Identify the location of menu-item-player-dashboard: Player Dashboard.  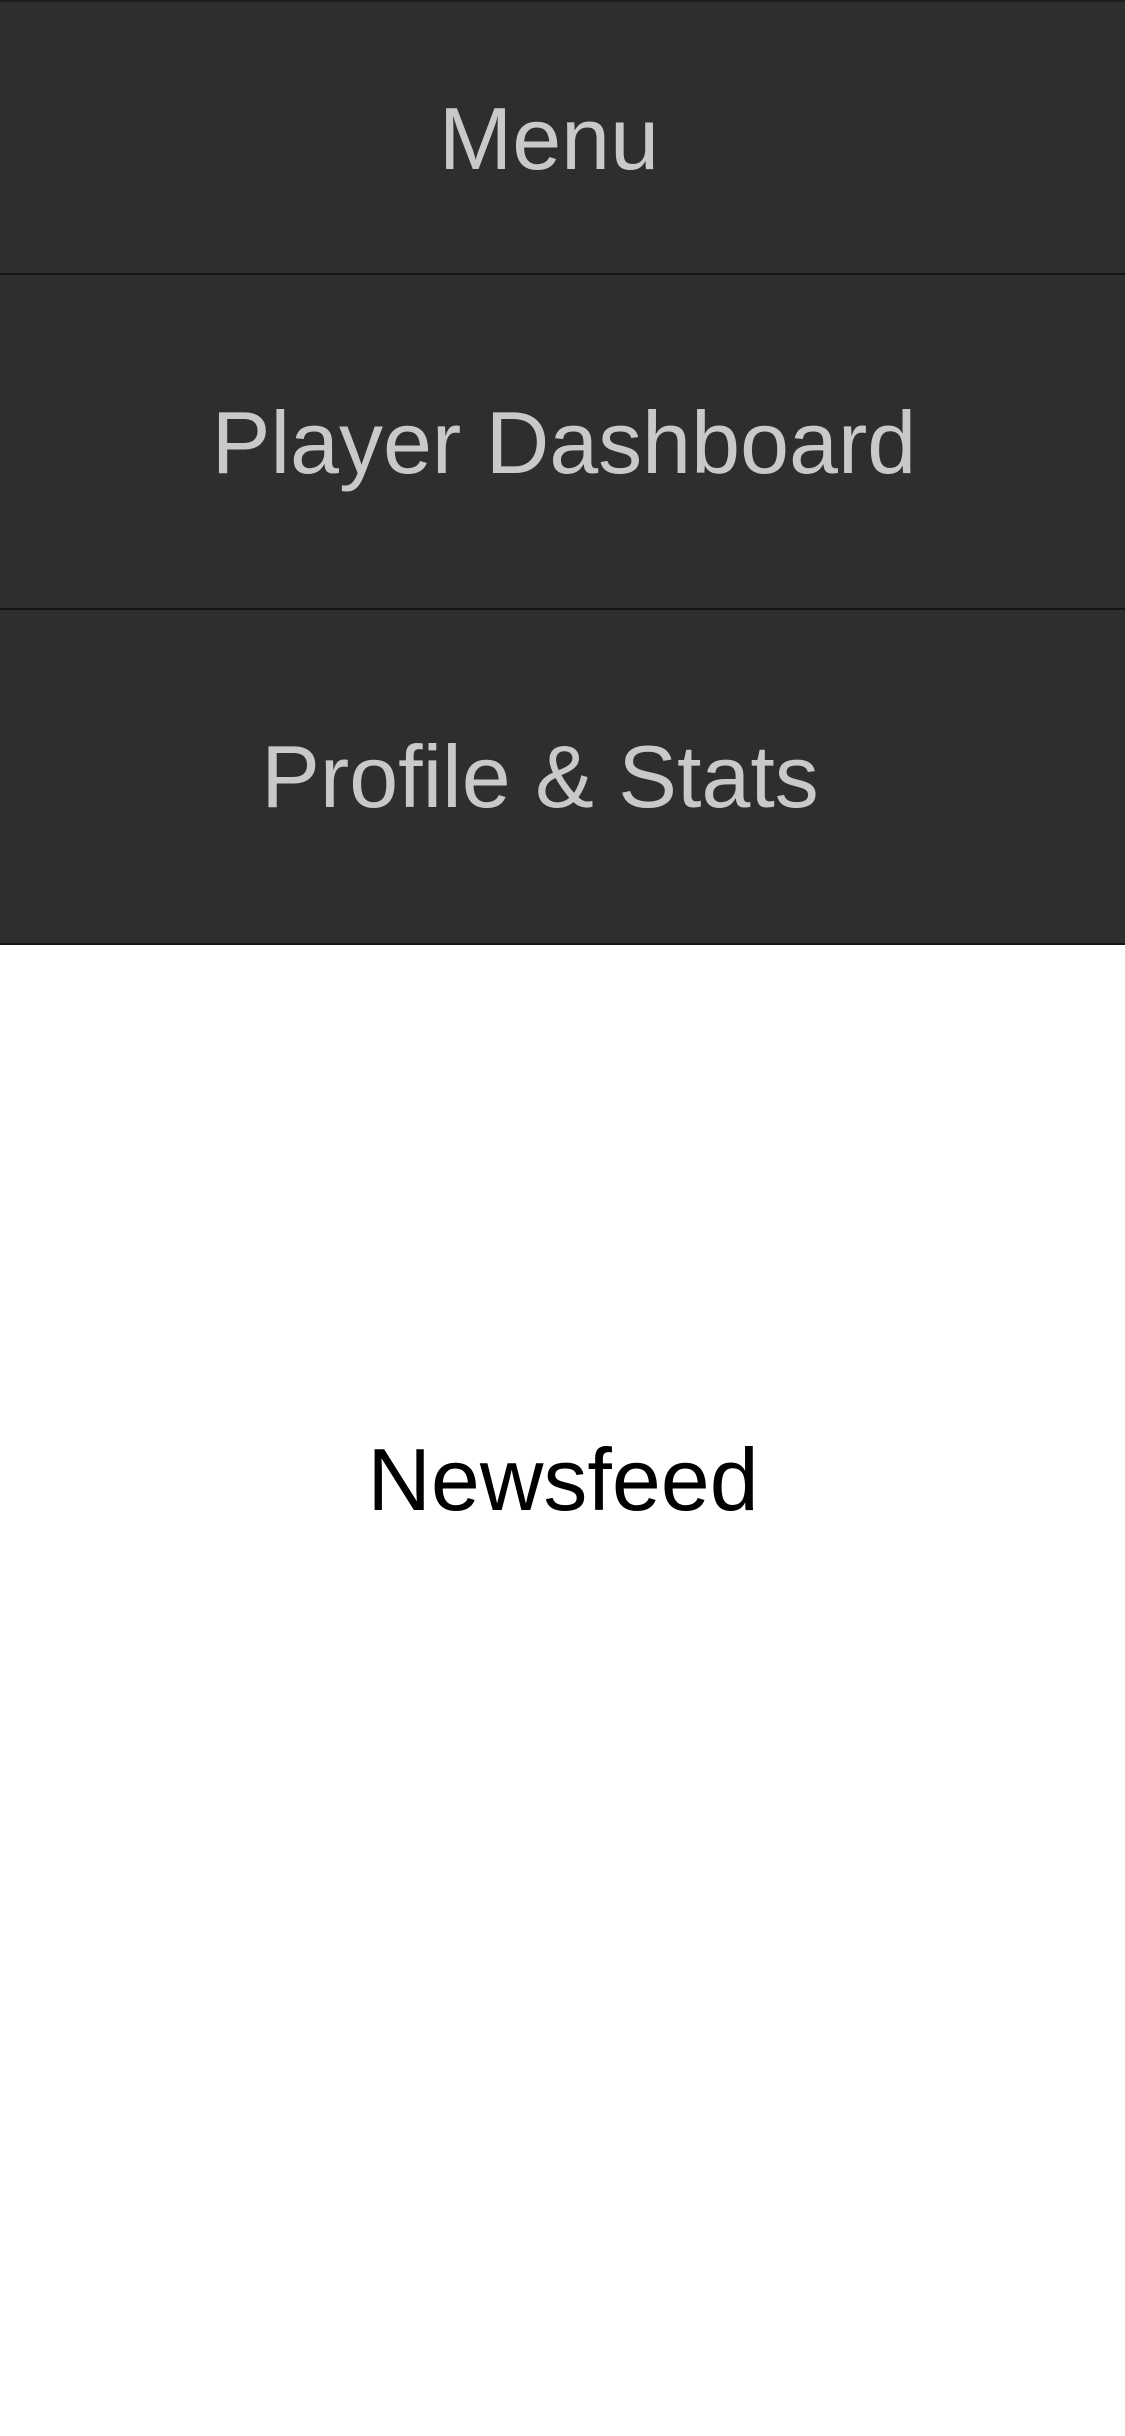
(562, 441).